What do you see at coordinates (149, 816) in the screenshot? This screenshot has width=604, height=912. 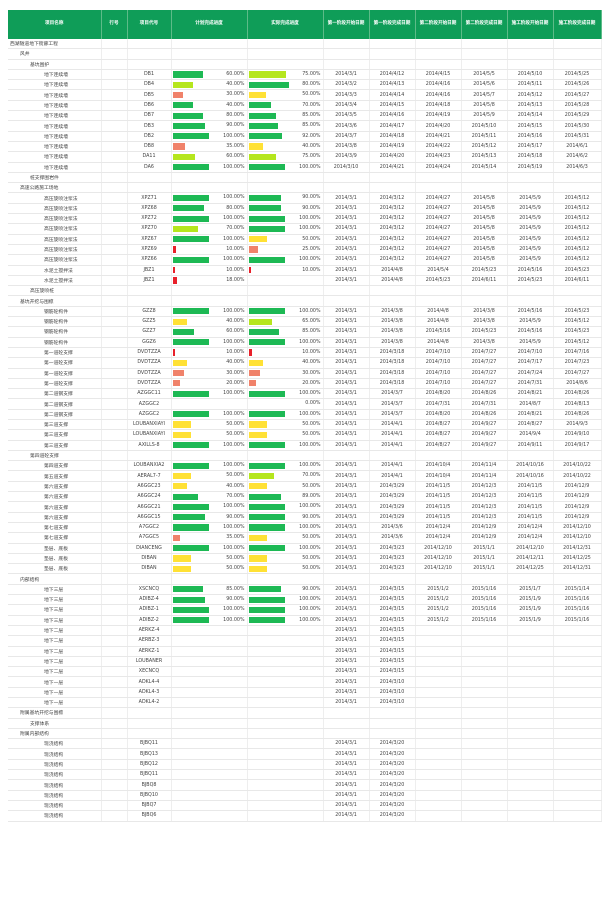 I see `project-code-cell: BJBQ6` at bounding box center [149, 816].